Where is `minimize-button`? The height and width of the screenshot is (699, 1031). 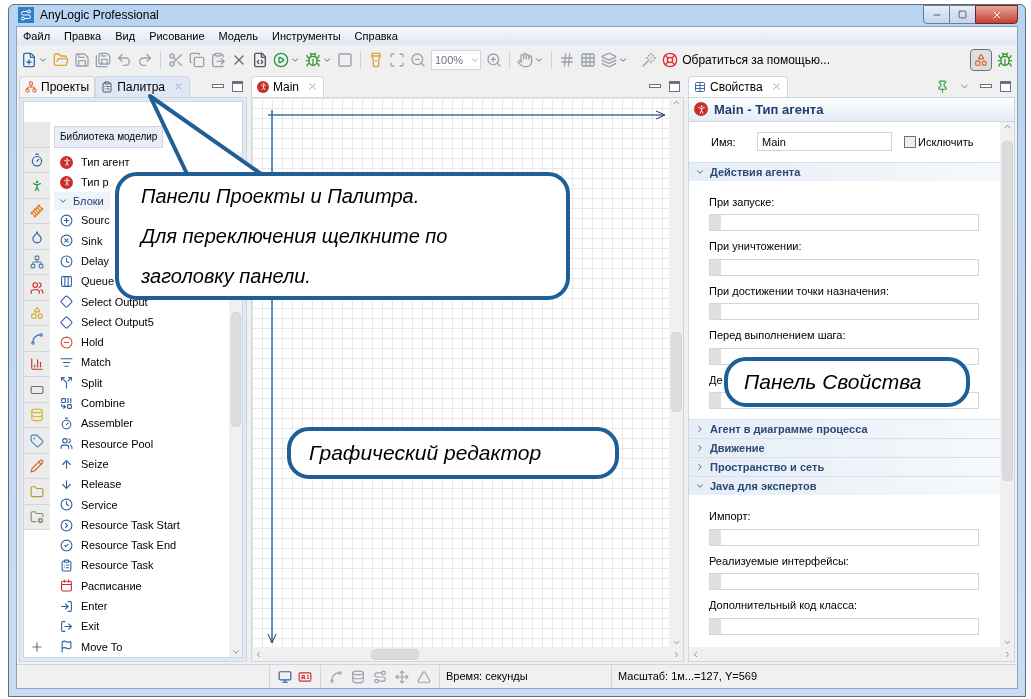 minimize-button is located at coordinates (936, 14).